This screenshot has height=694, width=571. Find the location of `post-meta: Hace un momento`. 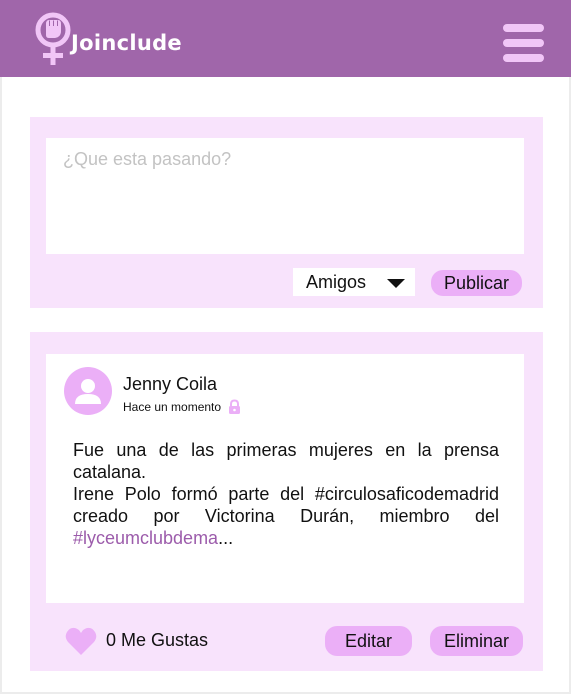

post-meta: Hace un momento is located at coordinates (182, 407).